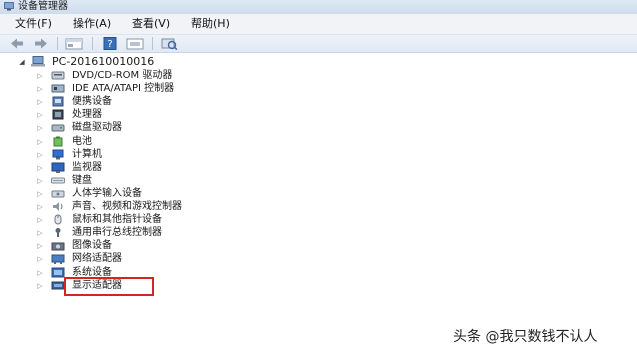  I want to click on dvd-drive-icon, so click(58, 75).